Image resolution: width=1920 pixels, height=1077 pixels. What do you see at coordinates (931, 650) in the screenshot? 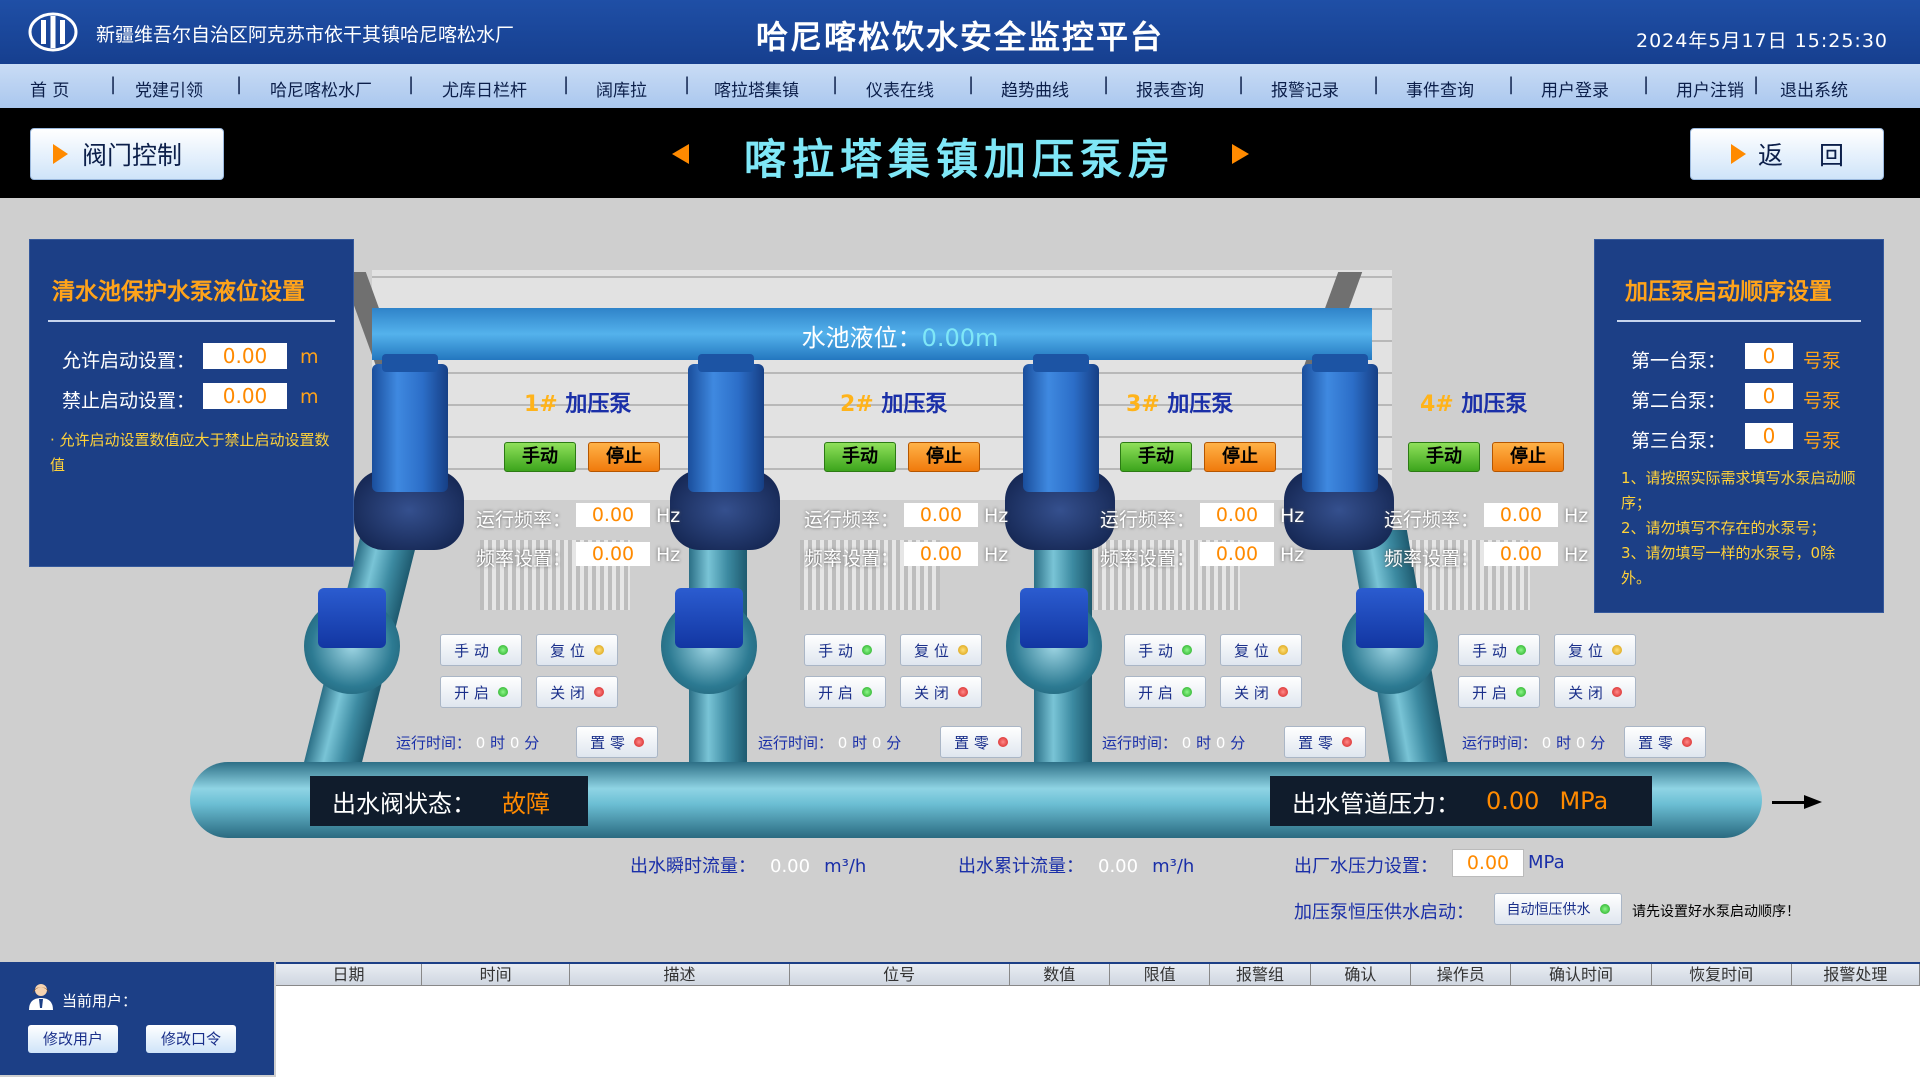
I see `valve-reset-button-label: 复 位` at bounding box center [931, 650].